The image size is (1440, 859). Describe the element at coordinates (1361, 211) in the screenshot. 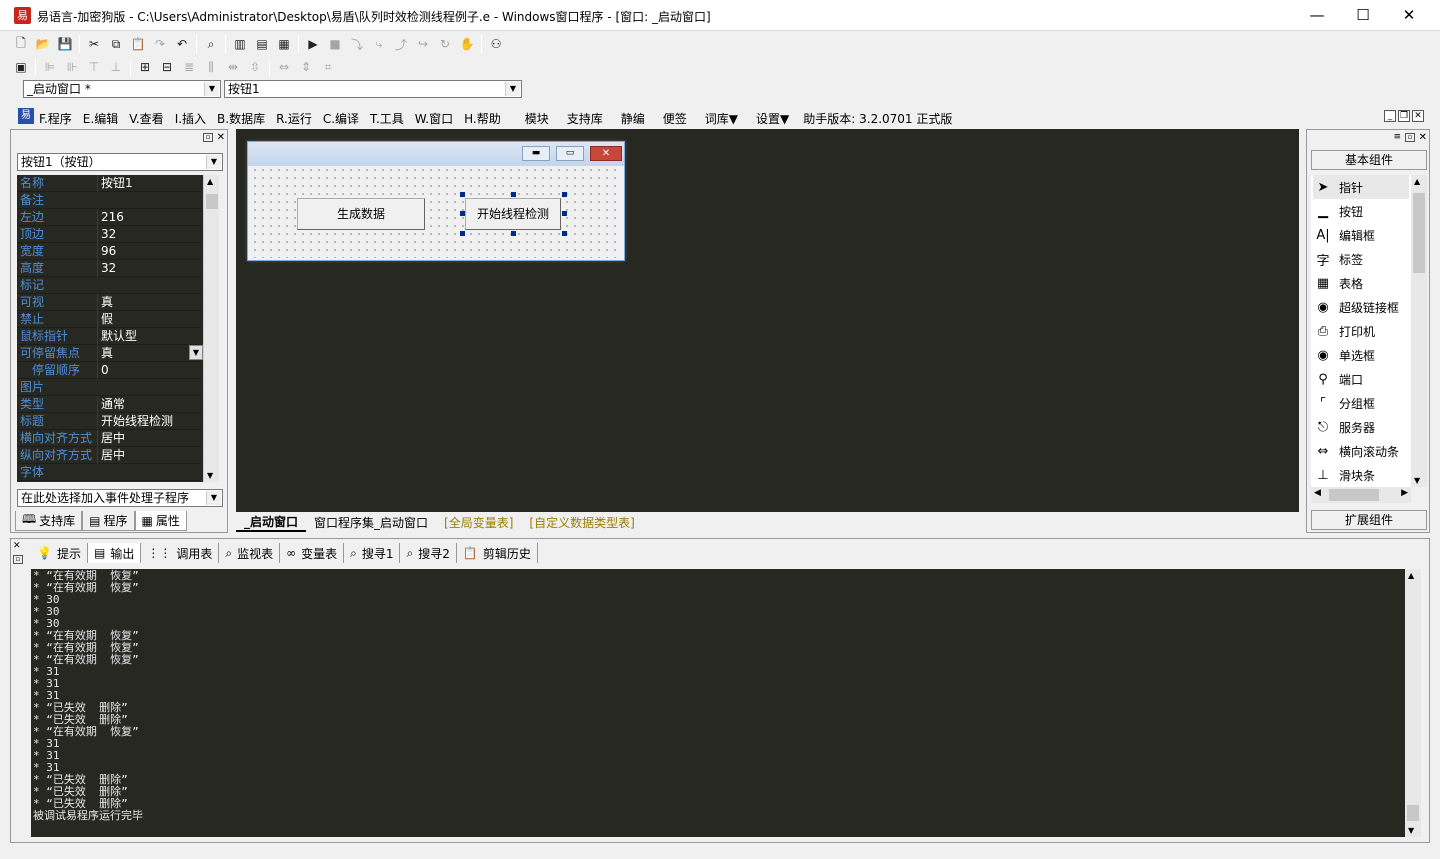

I see `component-item: ▁ 按钮` at that location.